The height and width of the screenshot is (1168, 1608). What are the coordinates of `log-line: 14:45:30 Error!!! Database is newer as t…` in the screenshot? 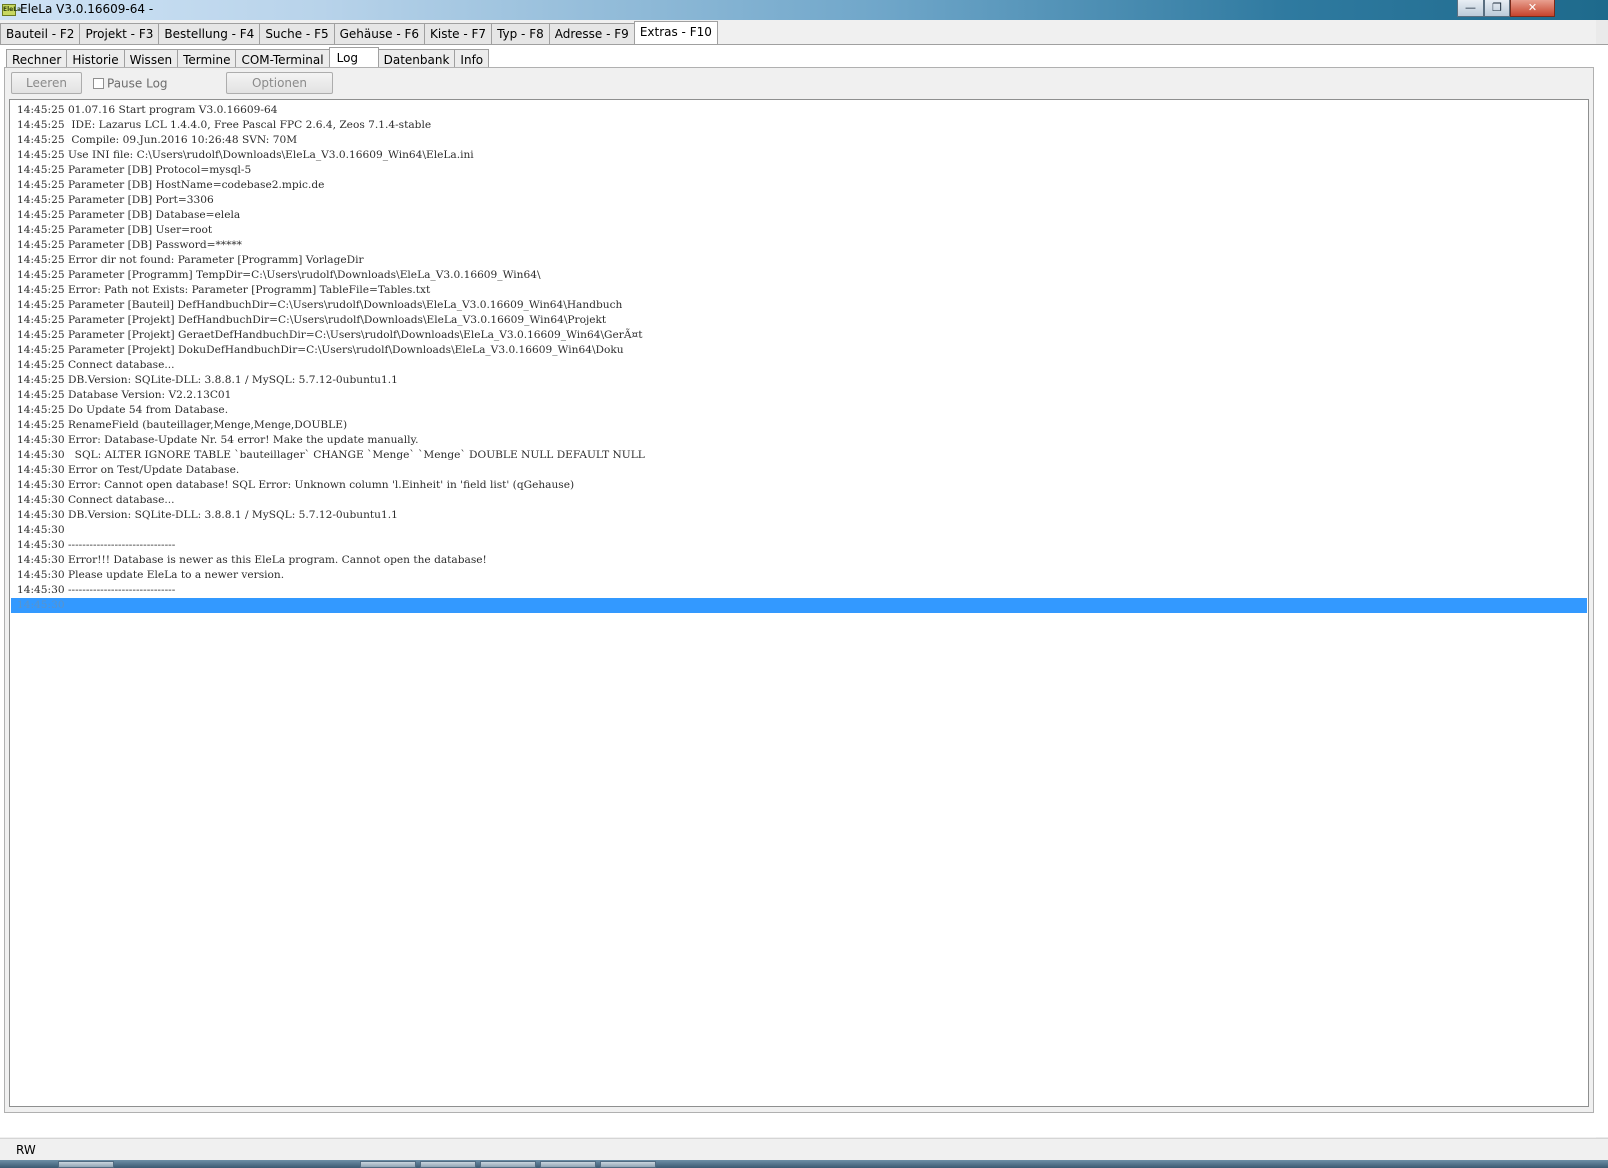 It's located at (799, 560).